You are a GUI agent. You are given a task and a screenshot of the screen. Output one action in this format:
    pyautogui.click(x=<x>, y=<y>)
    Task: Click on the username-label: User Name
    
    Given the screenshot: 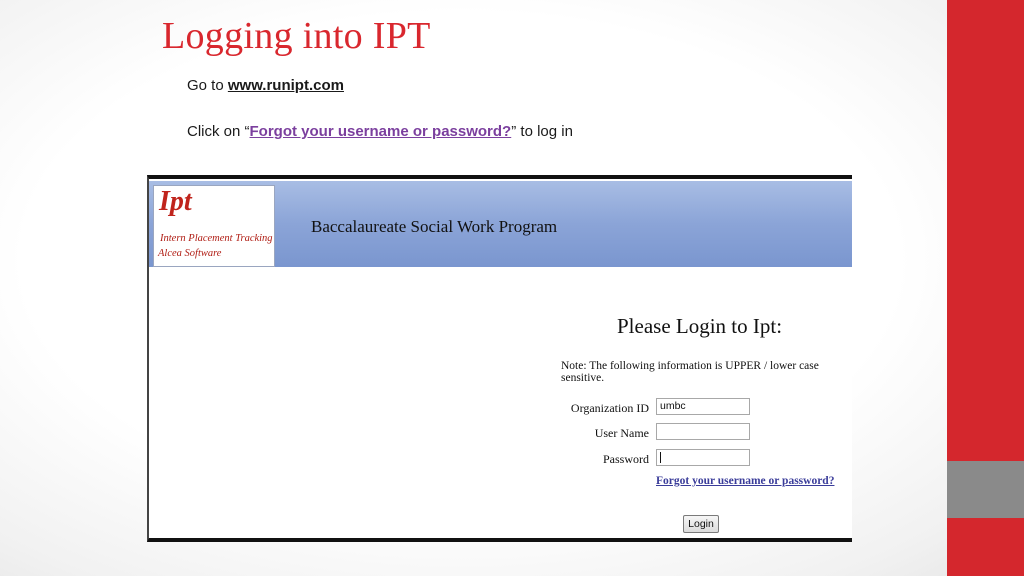 What is the action you would take?
    pyautogui.click(x=621, y=433)
    